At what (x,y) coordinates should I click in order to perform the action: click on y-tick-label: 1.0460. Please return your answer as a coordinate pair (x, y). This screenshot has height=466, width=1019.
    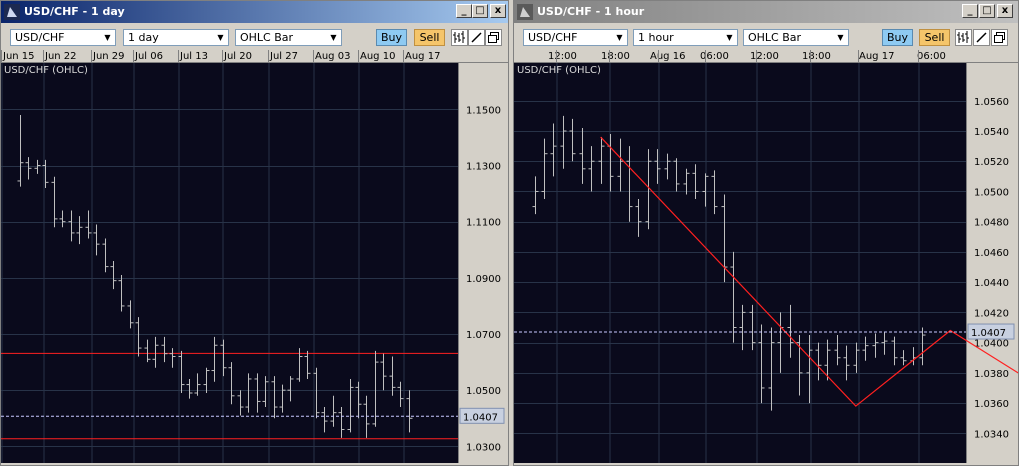
    Looking at the image, I should click on (991, 253).